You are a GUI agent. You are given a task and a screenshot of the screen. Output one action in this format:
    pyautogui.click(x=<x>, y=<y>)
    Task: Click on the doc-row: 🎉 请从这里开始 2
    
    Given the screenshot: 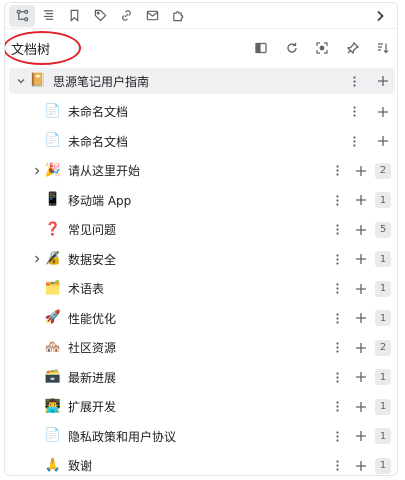 What is the action you would take?
    pyautogui.click(x=202, y=171)
    